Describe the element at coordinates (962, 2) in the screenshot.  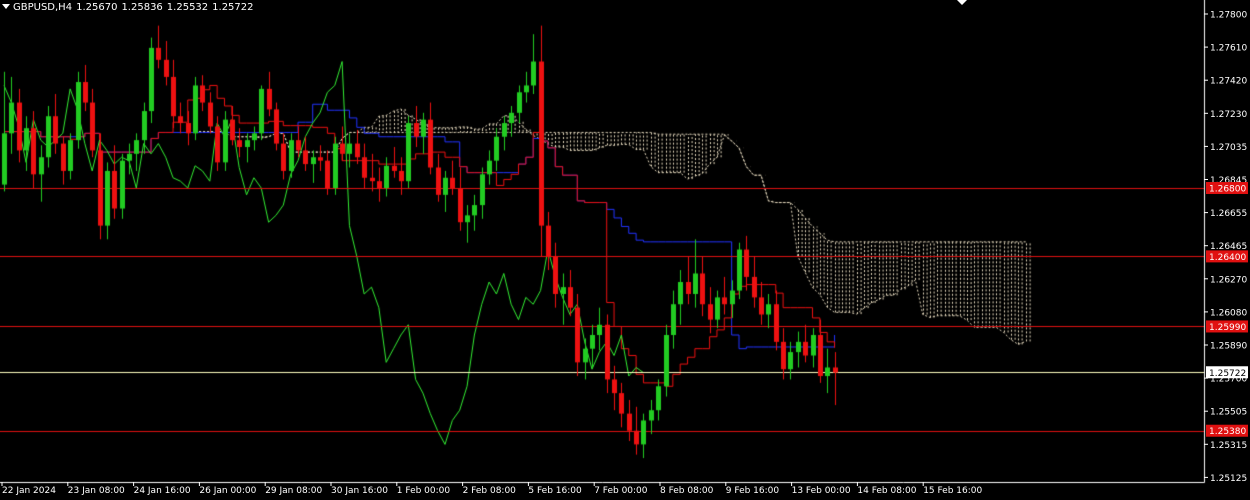
I see `shift-marker-triangle-icon` at that location.